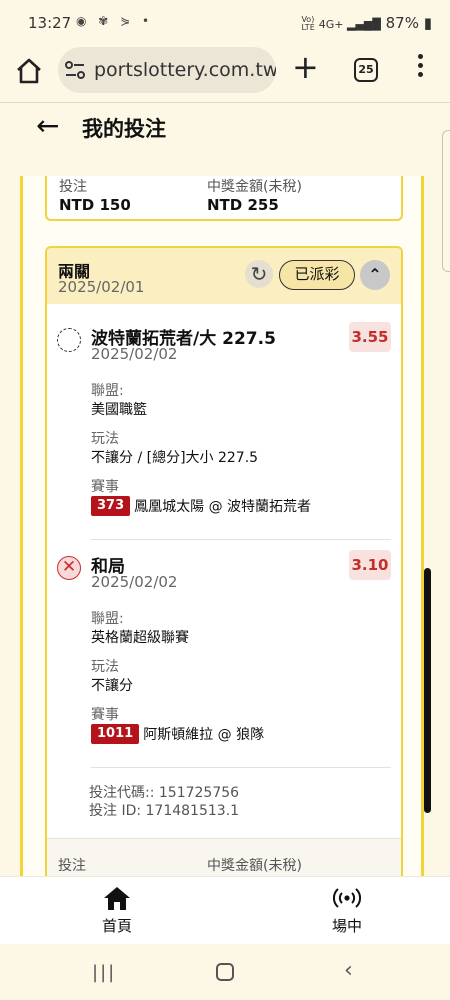  What do you see at coordinates (348, 970) in the screenshot?
I see `system-back-icon: ‹` at bounding box center [348, 970].